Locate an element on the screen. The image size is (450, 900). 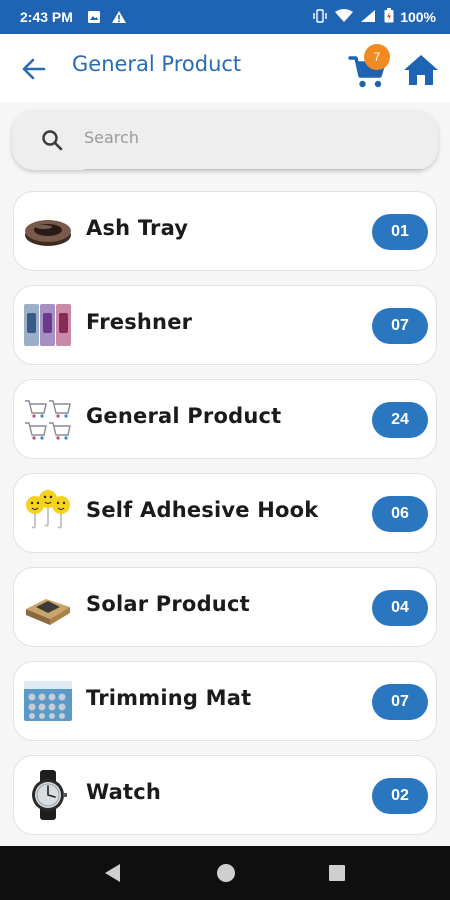
warning-icon is located at coordinates (119, 17).